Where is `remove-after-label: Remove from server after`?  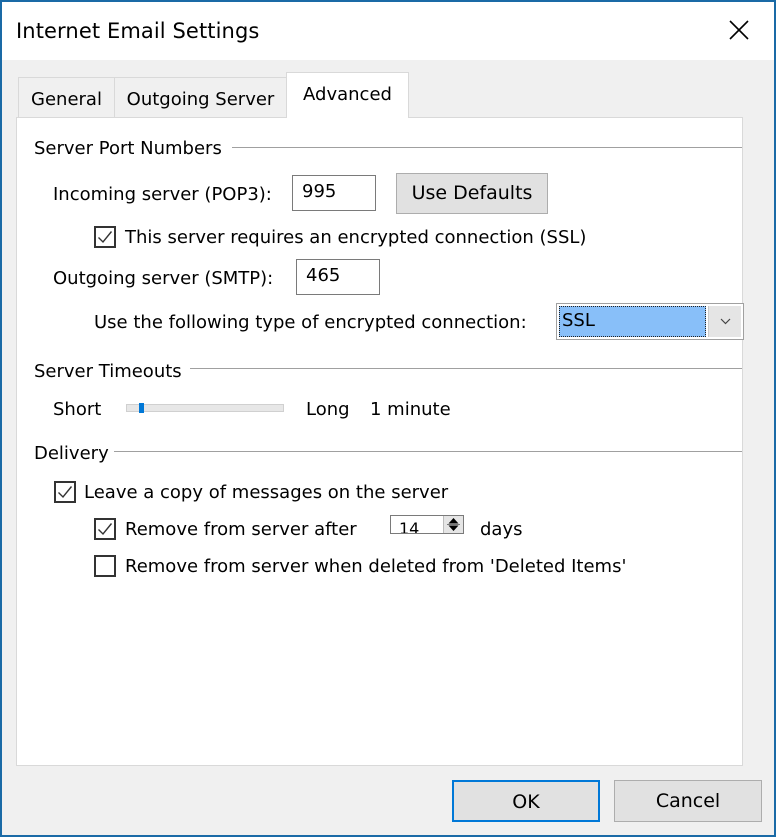 remove-after-label: Remove from server after is located at coordinates (241, 529).